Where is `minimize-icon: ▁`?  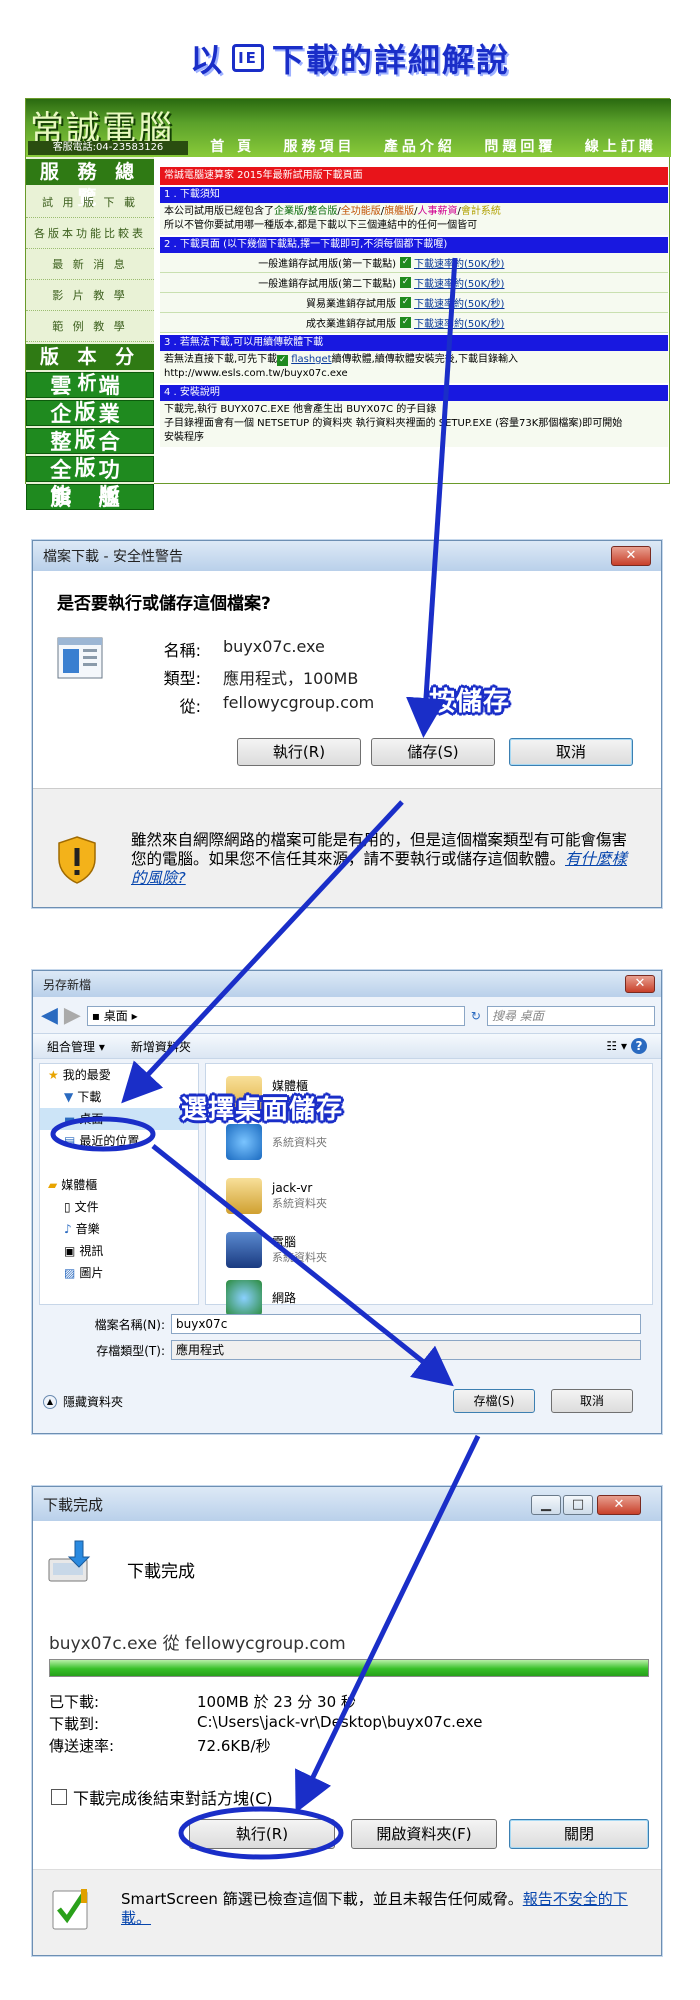
minimize-icon: ▁ is located at coordinates (546, 1505).